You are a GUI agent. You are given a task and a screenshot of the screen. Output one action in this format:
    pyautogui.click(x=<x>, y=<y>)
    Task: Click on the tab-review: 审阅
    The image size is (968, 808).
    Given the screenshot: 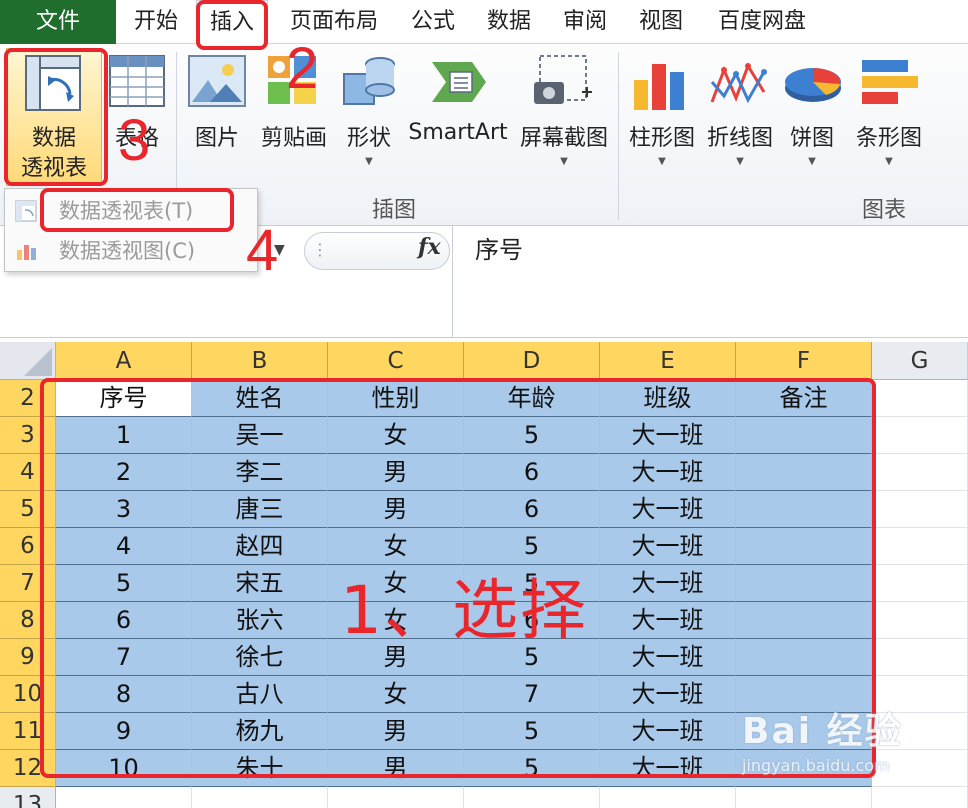 What is the action you would take?
    pyautogui.click(x=585, y=22)
    